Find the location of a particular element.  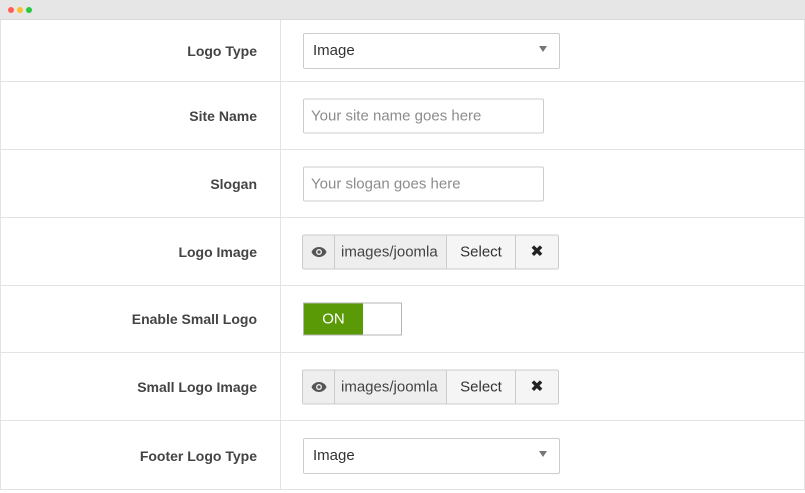

logo-image-select-button: Select is located at coordinates (481, 251).